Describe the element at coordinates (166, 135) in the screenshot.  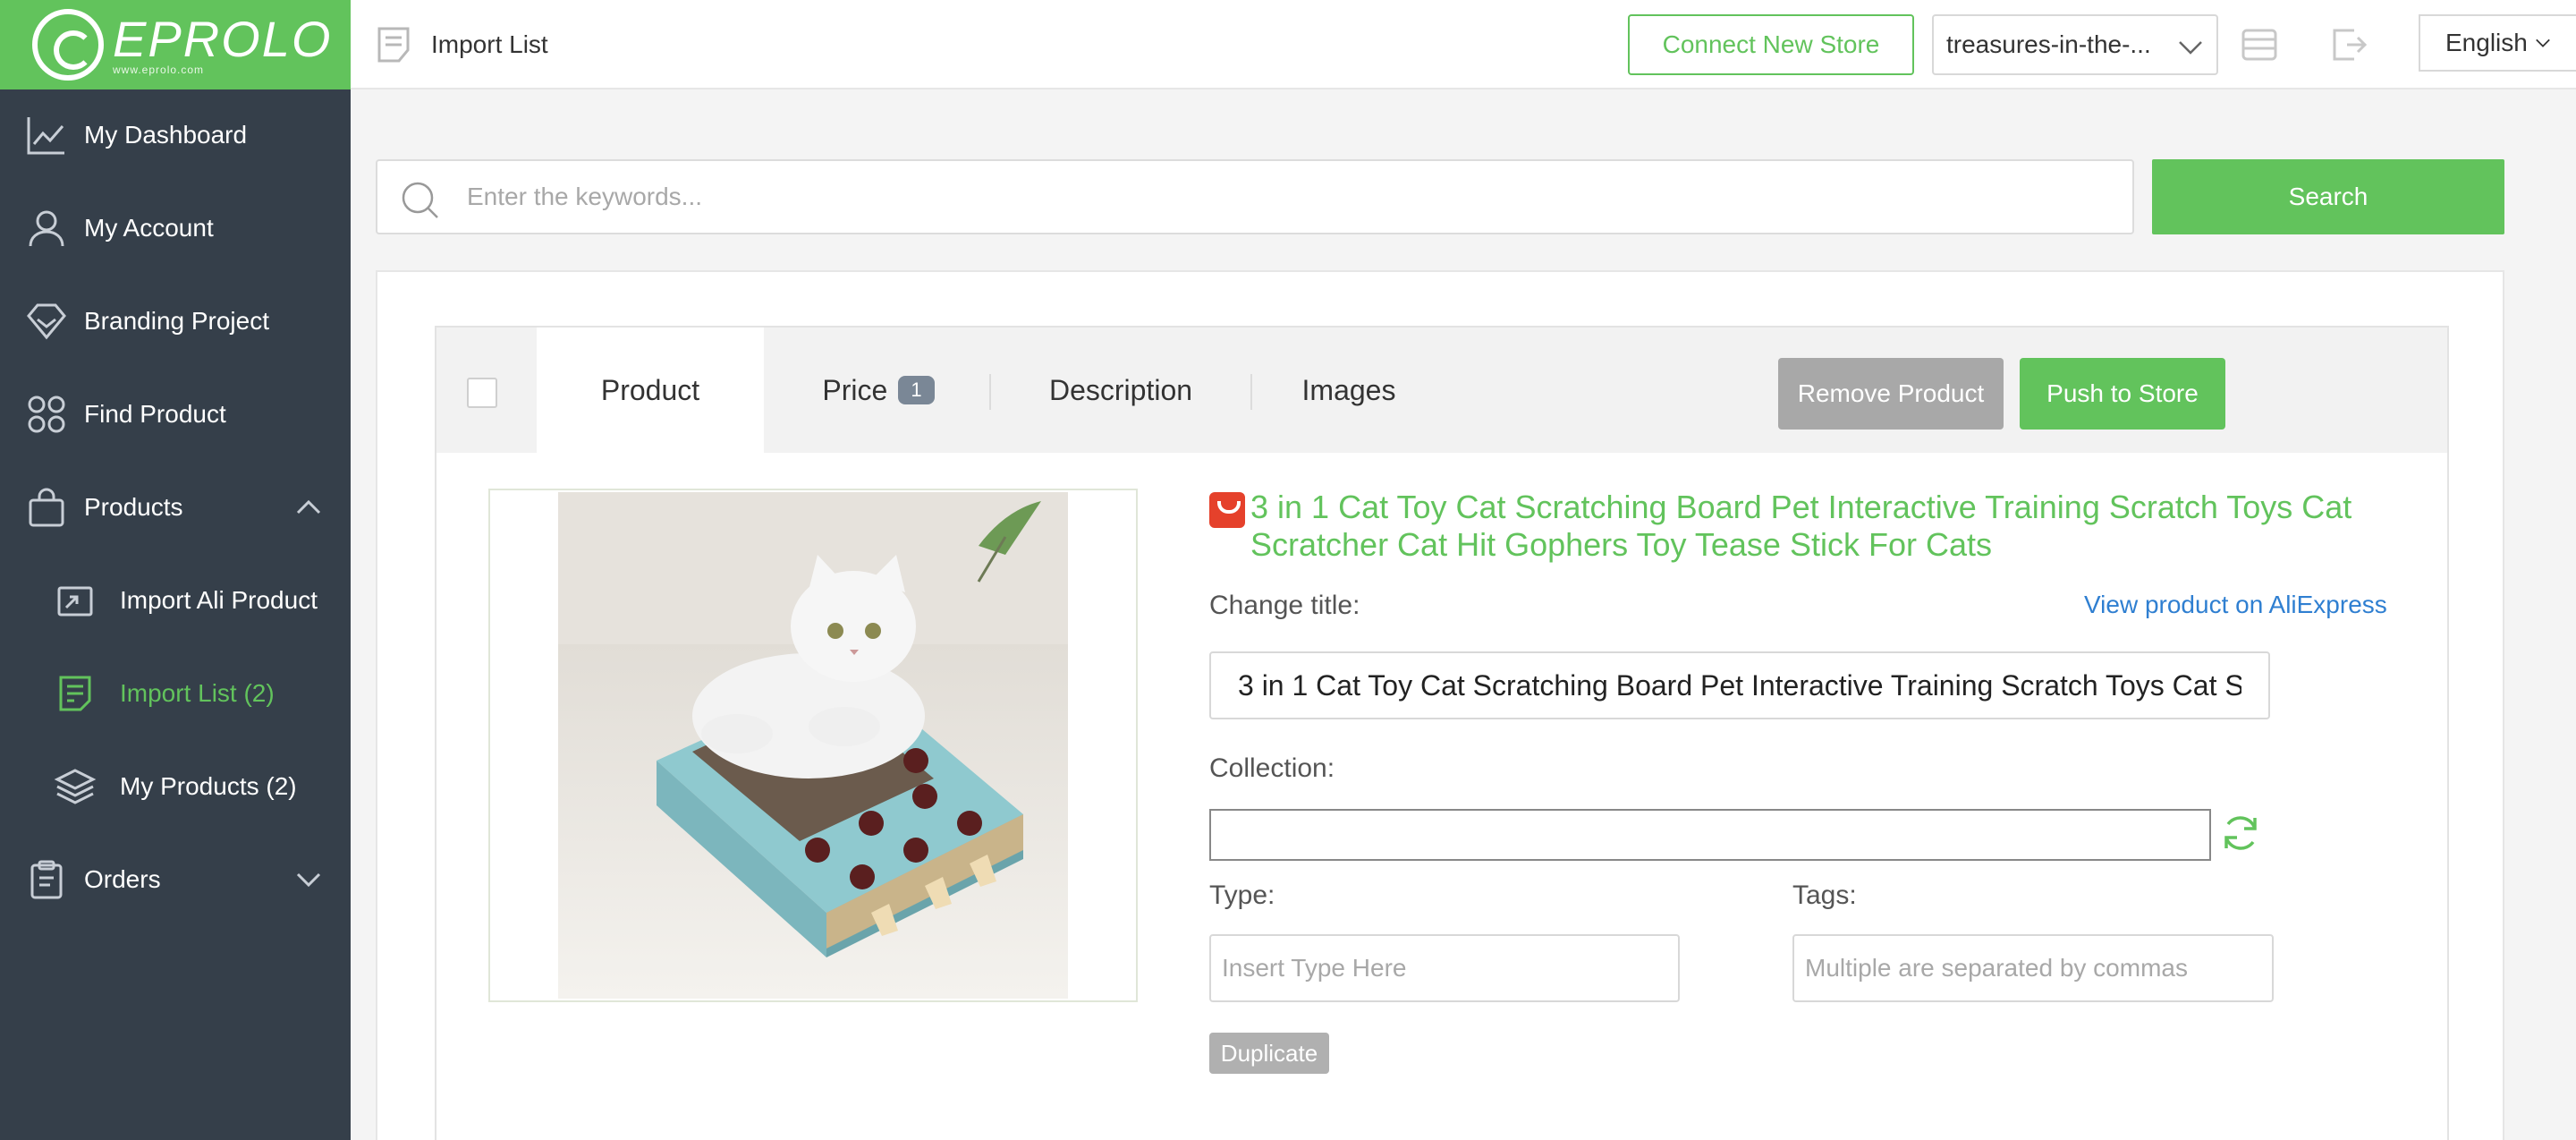
I see `sidebar-item-label: My Dashboard` at that location.